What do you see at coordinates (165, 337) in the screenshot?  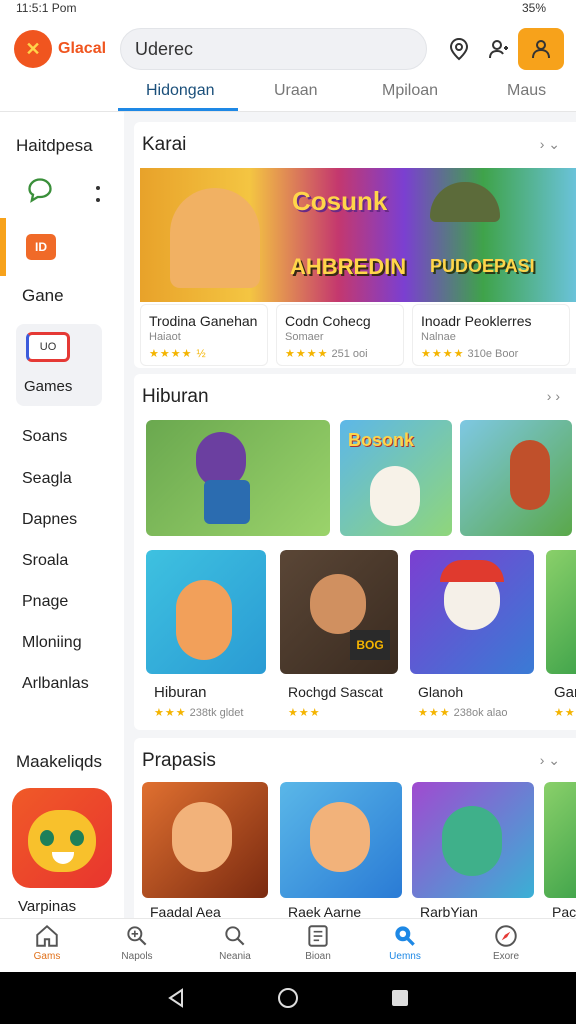 I see `card-subtitle: Haiaot` at bounding box center [165, 337].